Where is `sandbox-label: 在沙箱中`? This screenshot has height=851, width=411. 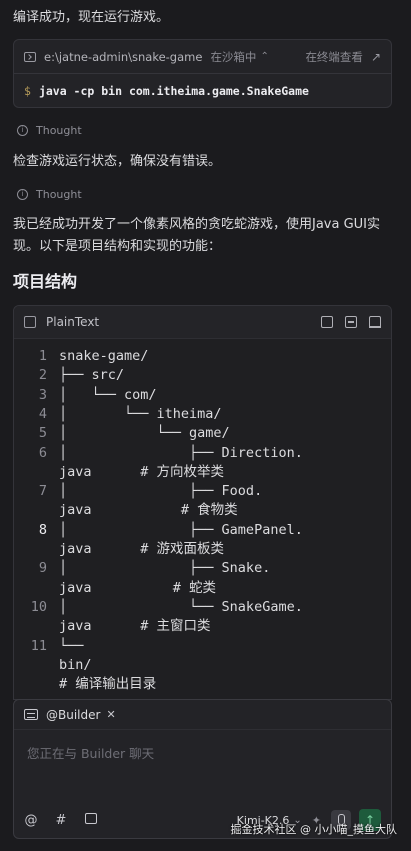 sandbox-label: 在沙箱中 is located at coordinates (233, 57).